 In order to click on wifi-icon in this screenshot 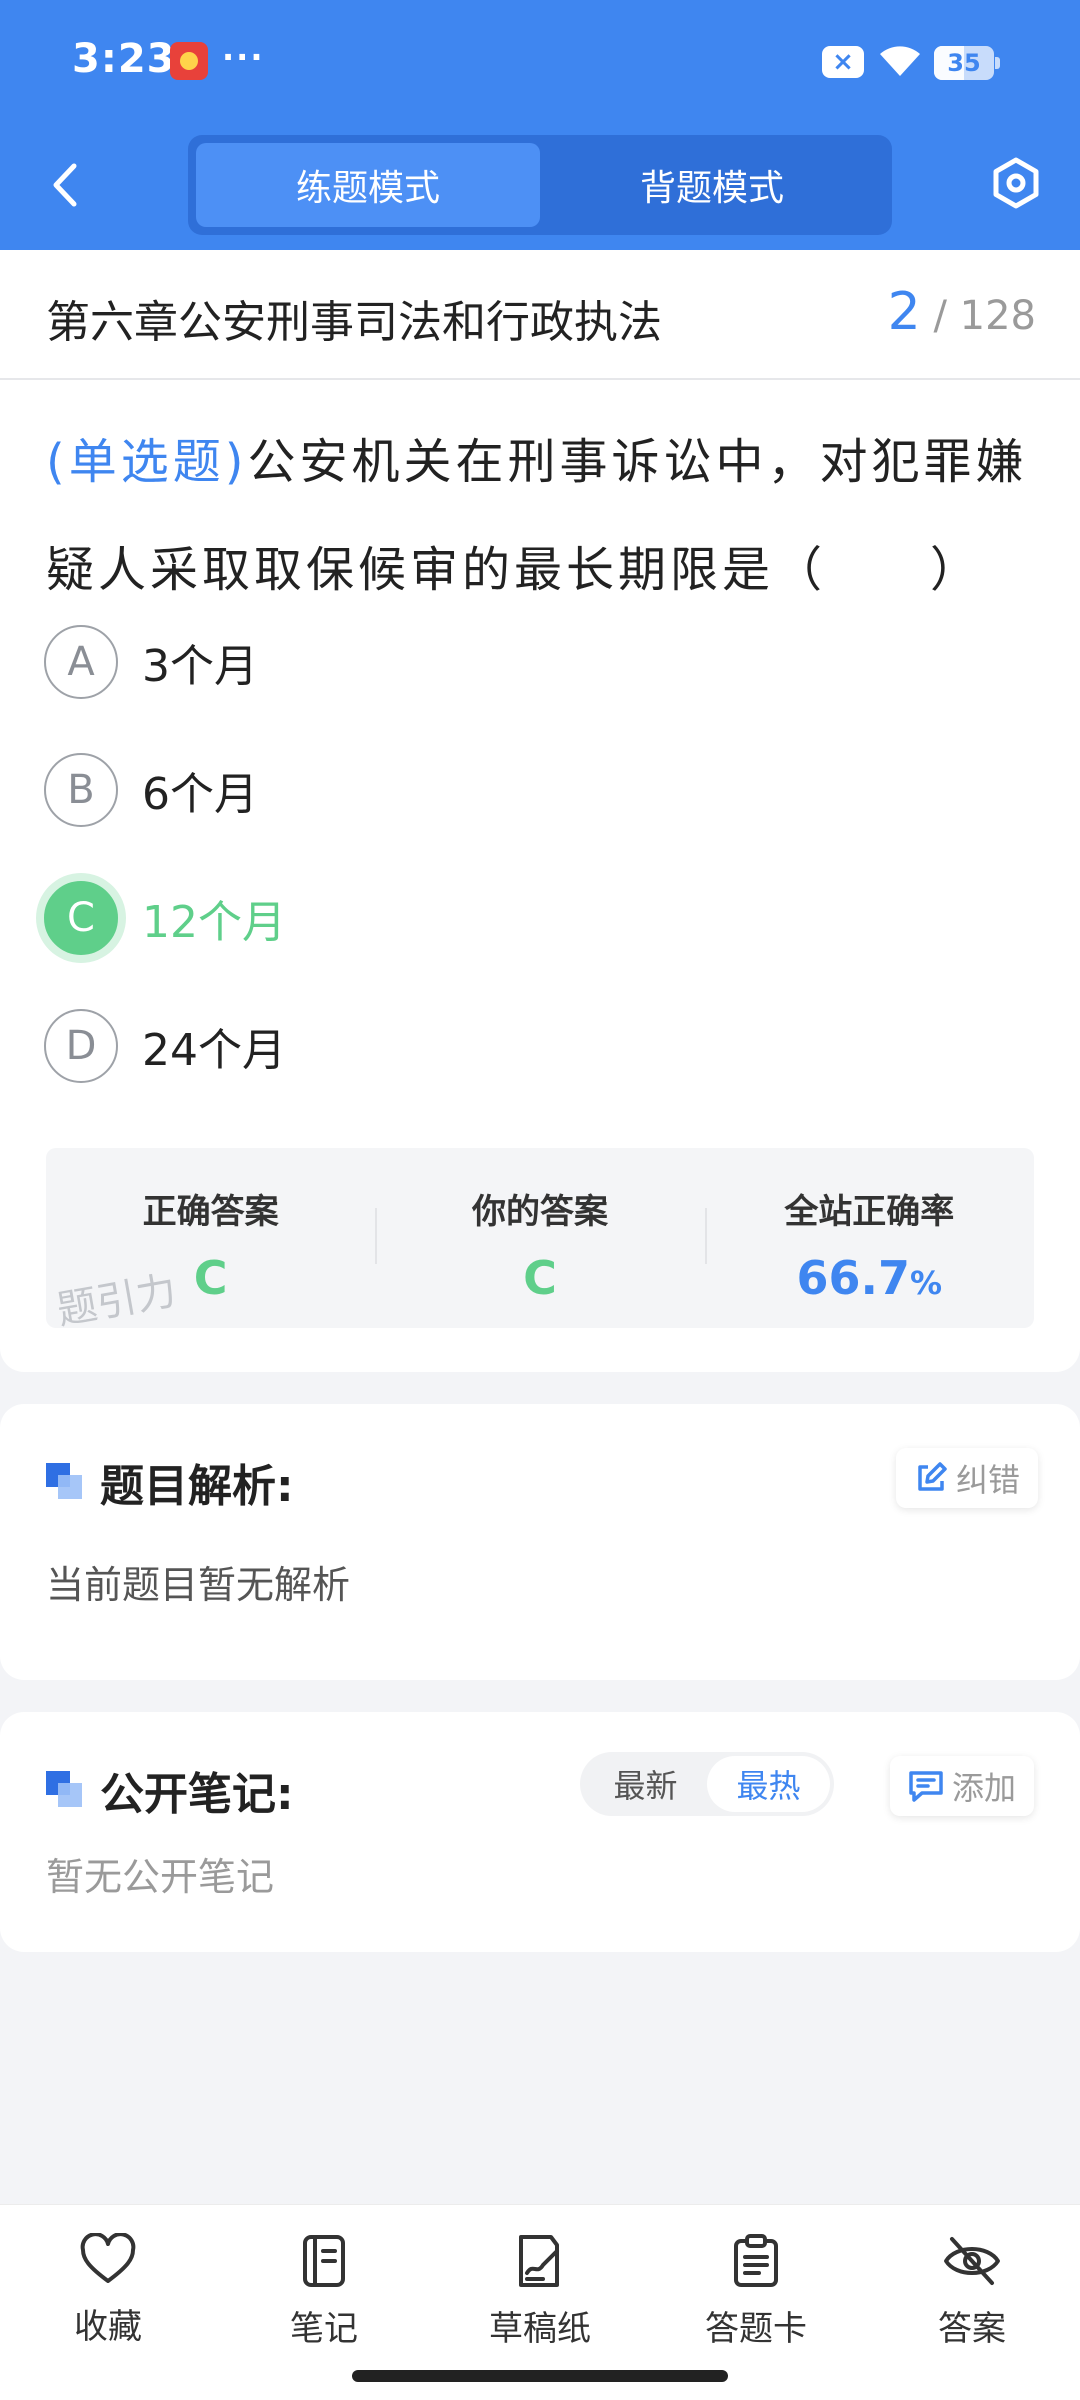, I will do `click(900, 62)`.